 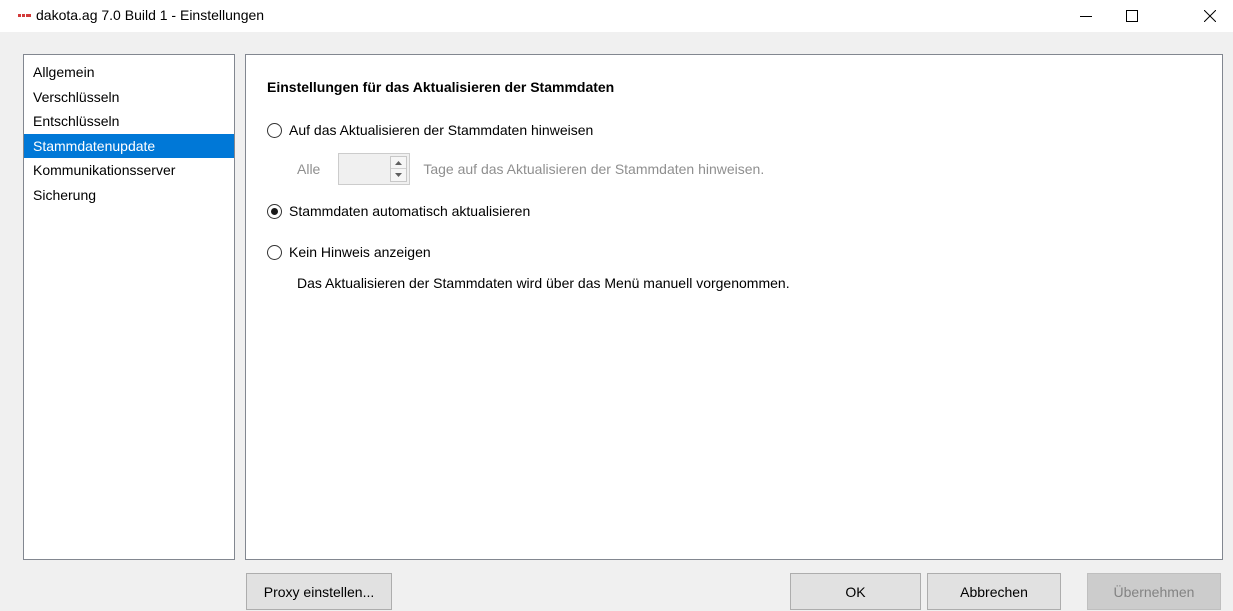 What do you see at coordinates (1154, 591) in the screenshot?
I see `apply-button: Übernehmen` at bounding box center [1154, 591].